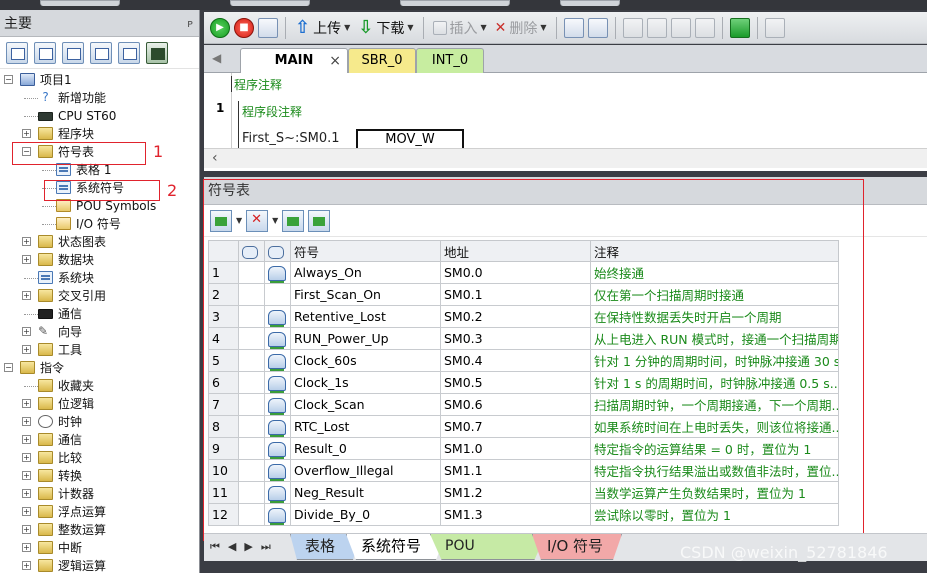 The height and width of the screenshot is (573, 927). I want to click on tree-item: + 通信, so click(99, 440).